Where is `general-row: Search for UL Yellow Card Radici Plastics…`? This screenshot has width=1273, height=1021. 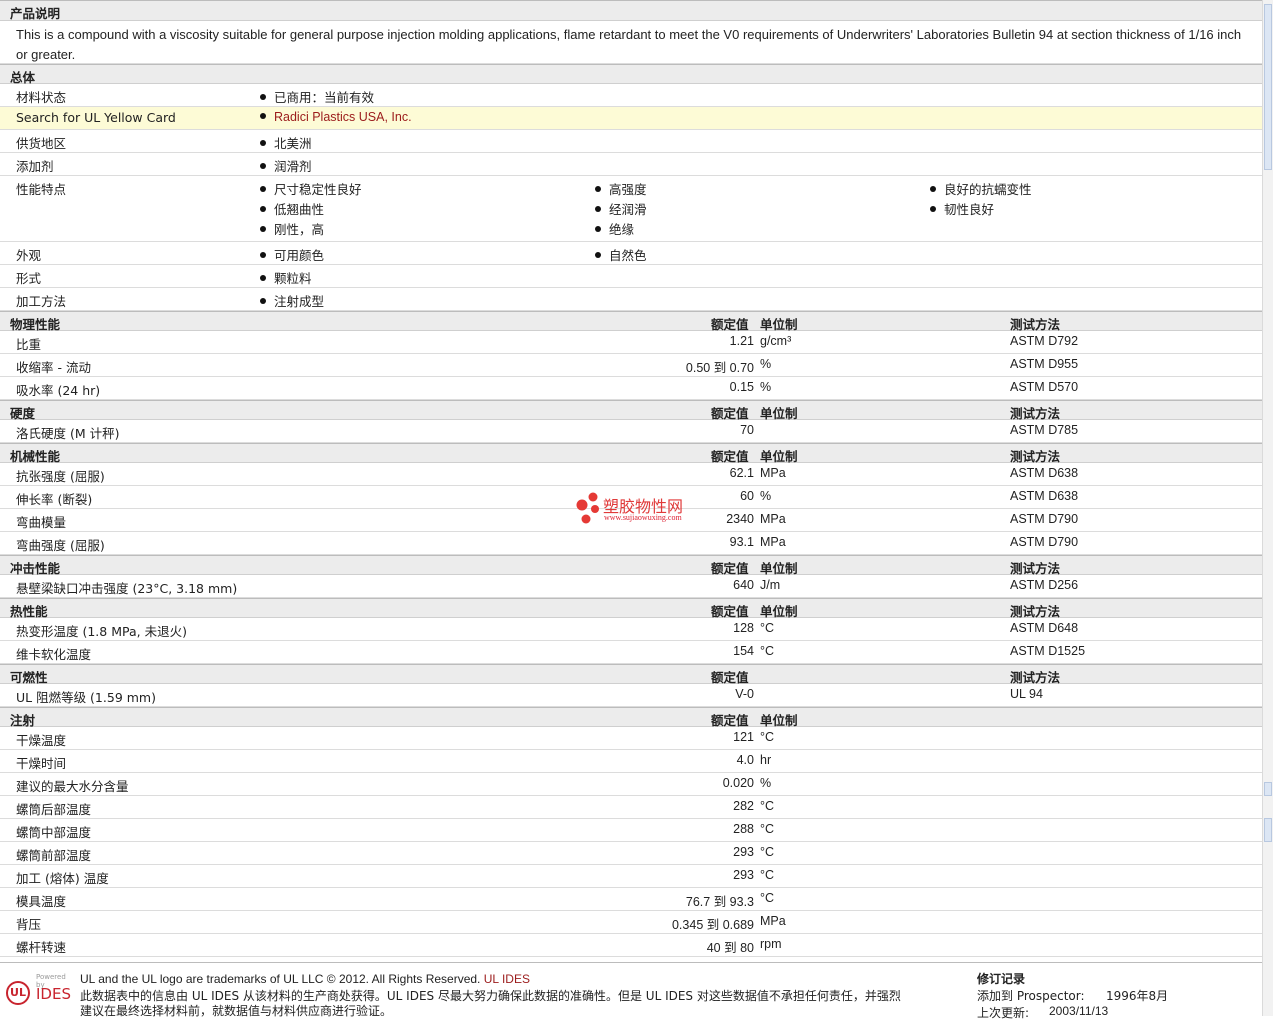 general-row: Search for UL Yellow Card Radici Plastics… is located at coordinates (631, 118).